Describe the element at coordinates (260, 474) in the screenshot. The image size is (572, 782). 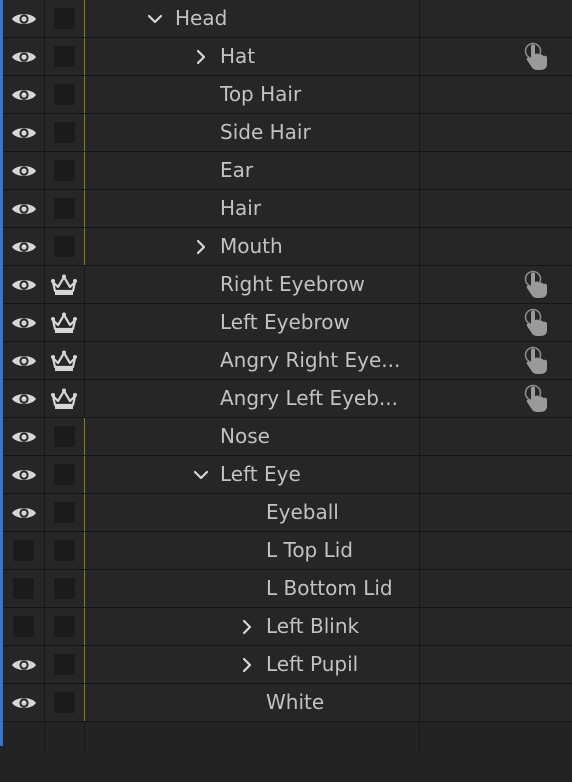
I see `layer-name: Left Eye` at that location.